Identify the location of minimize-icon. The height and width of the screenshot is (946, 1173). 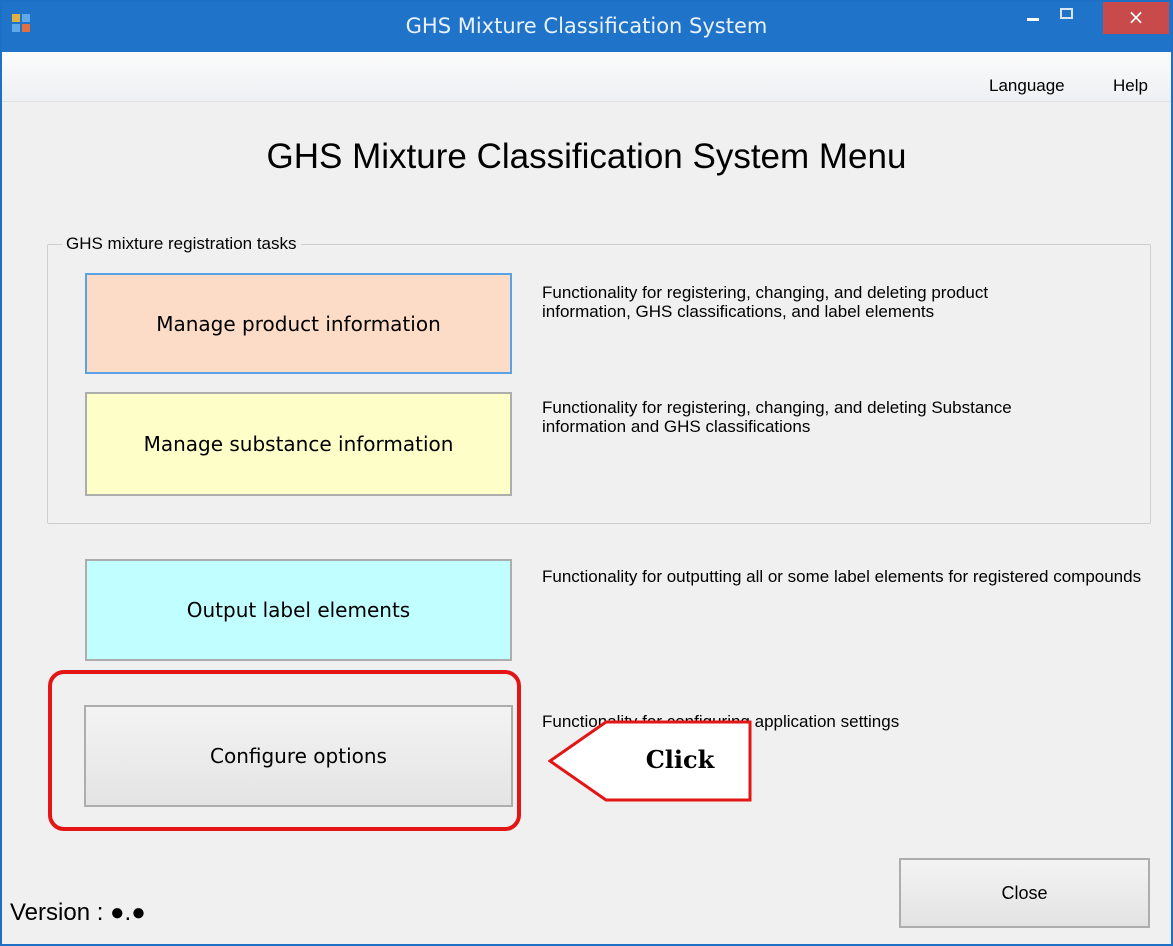
(1033, 19).